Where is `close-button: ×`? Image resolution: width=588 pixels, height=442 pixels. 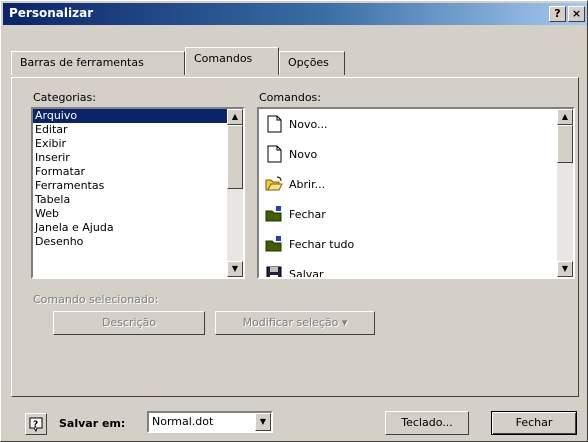
close-button: × is located at coordinates (576, 14).